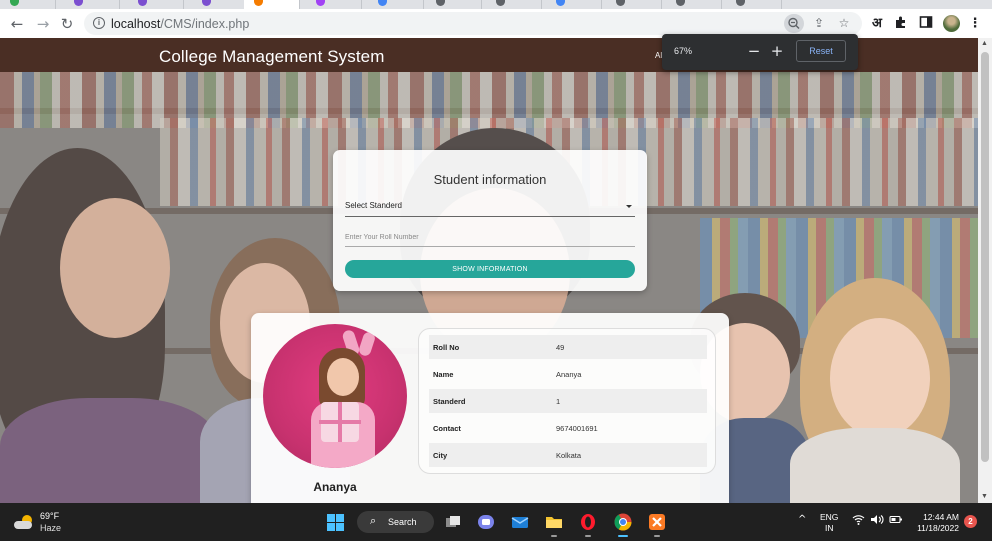 The height and width of the screenshot is (541, 992). I want to click on url-path: /CMS/index.php, so click(205, 24).